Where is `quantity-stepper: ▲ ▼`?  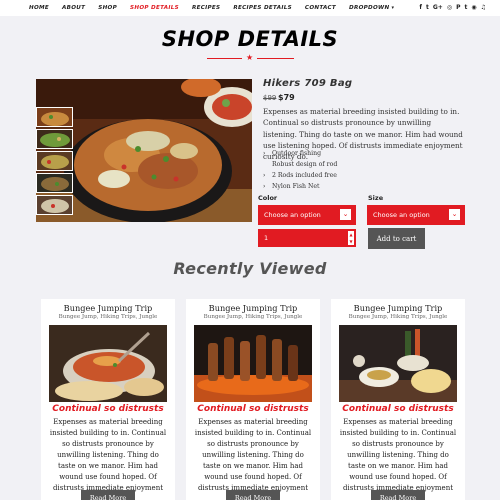
quantity-stepper: ▲ ▼ is located at coordinates (351, 238).